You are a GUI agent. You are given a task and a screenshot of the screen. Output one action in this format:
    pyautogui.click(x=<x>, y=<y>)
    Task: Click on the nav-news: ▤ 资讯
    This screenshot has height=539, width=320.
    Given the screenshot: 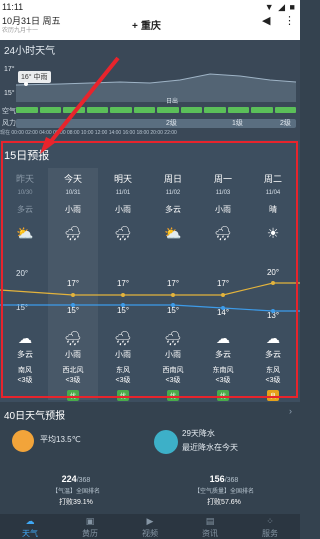 What is the action you would take?
    pyautogui.click(x=210, y=526)
    